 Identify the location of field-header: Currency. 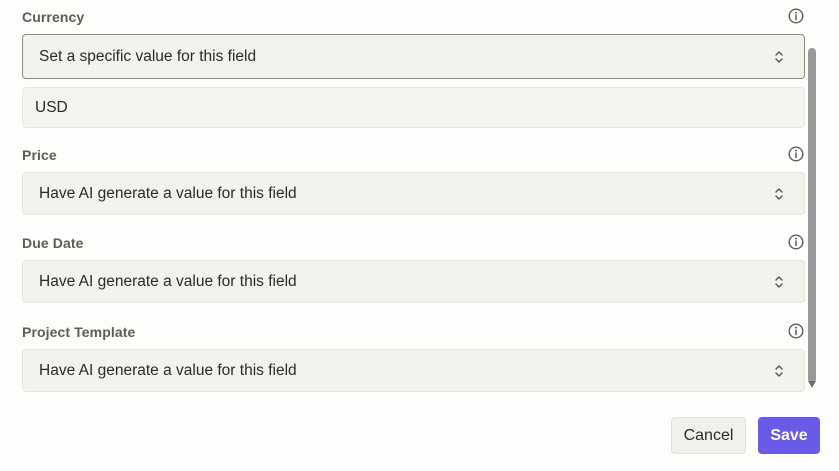
(413, 18).